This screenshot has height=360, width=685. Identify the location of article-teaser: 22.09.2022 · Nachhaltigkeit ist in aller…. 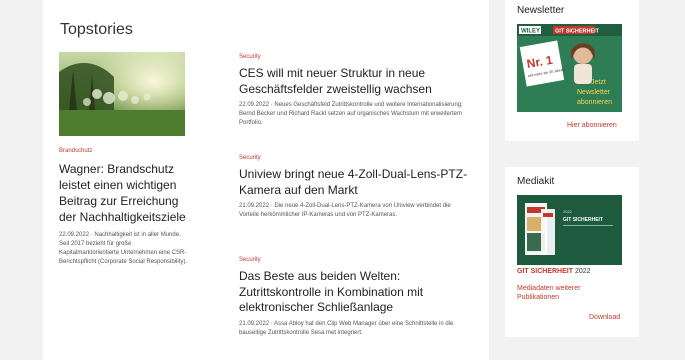
(123, 248).